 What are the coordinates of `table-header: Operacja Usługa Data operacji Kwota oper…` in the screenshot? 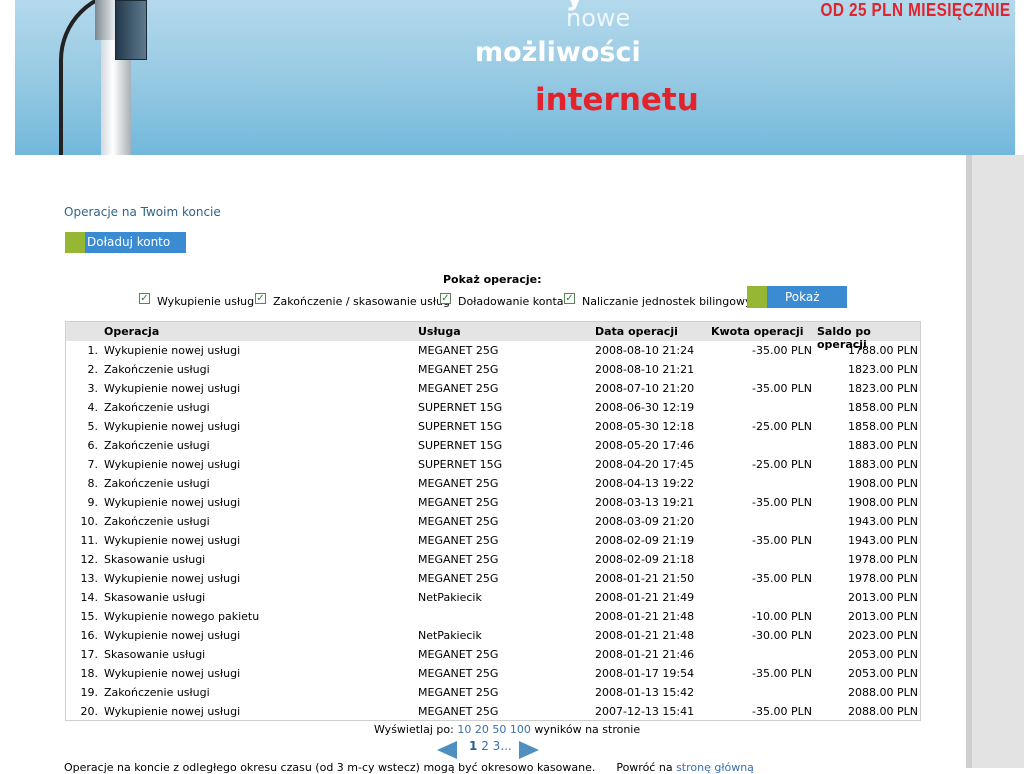 It's located at (493, 336).